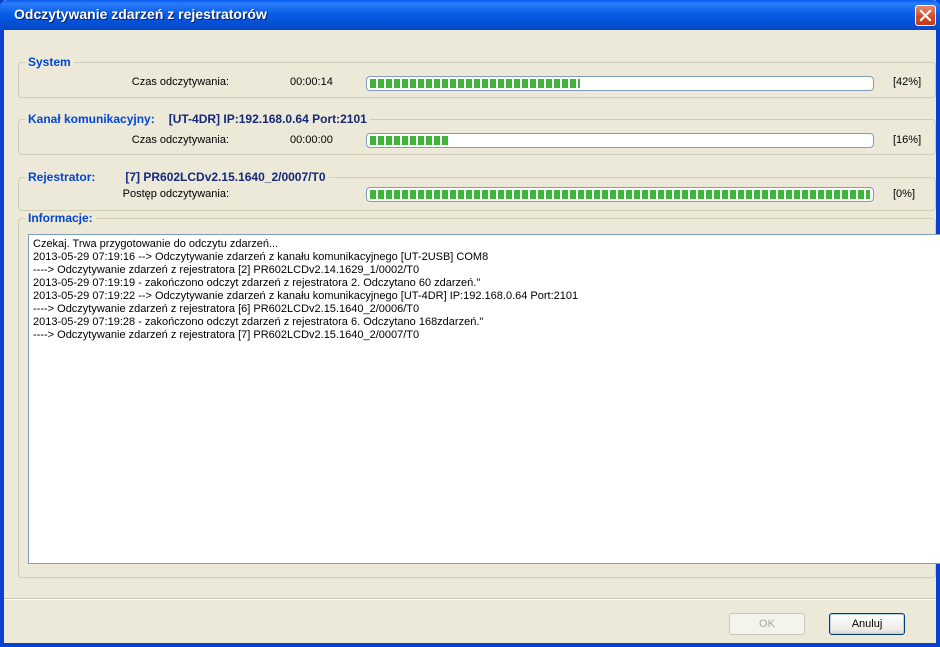  What do you see at coordinates (311, 140) in the screenshot?
I see `channel-time-value: 00:00:00` at bounding box center [311, 140].